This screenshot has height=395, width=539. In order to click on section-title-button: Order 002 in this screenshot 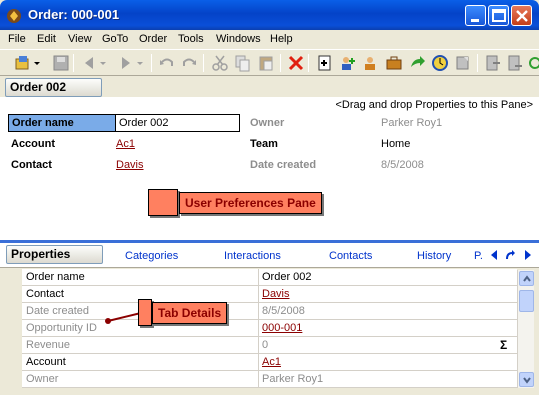, I will do `click(53, 87)`.